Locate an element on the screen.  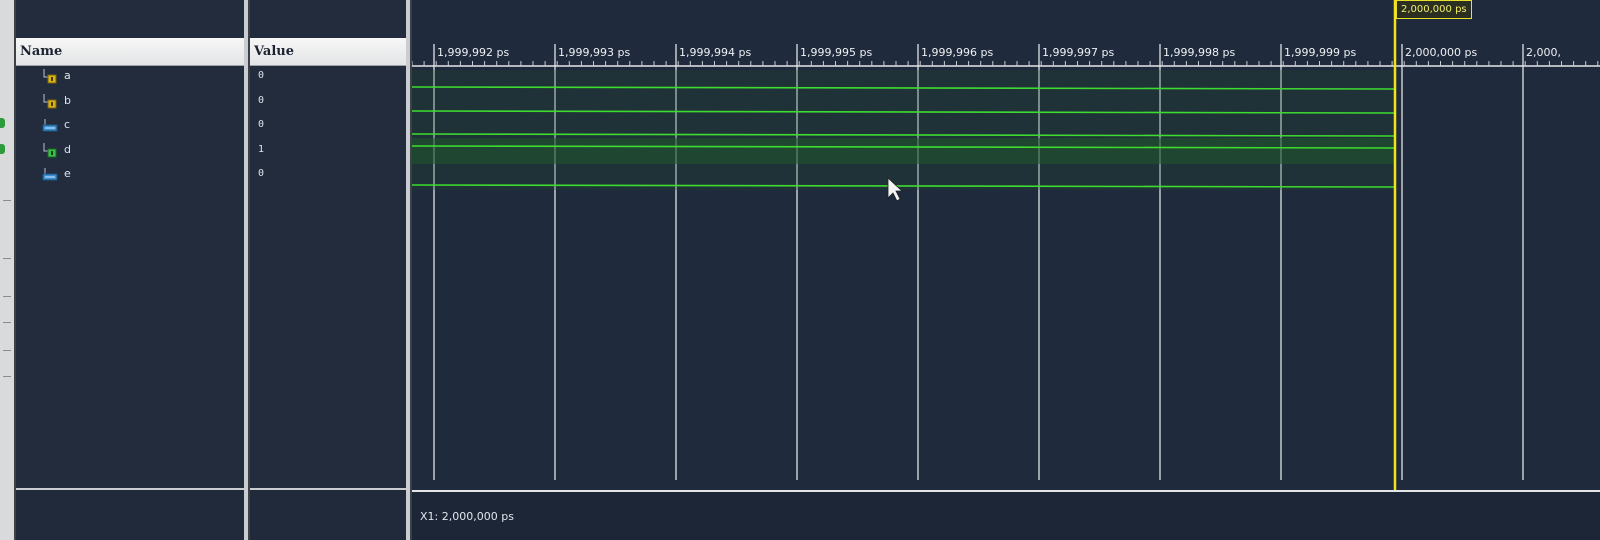
time-tick-label: 2,000, is located at coordinates (1543, 52).